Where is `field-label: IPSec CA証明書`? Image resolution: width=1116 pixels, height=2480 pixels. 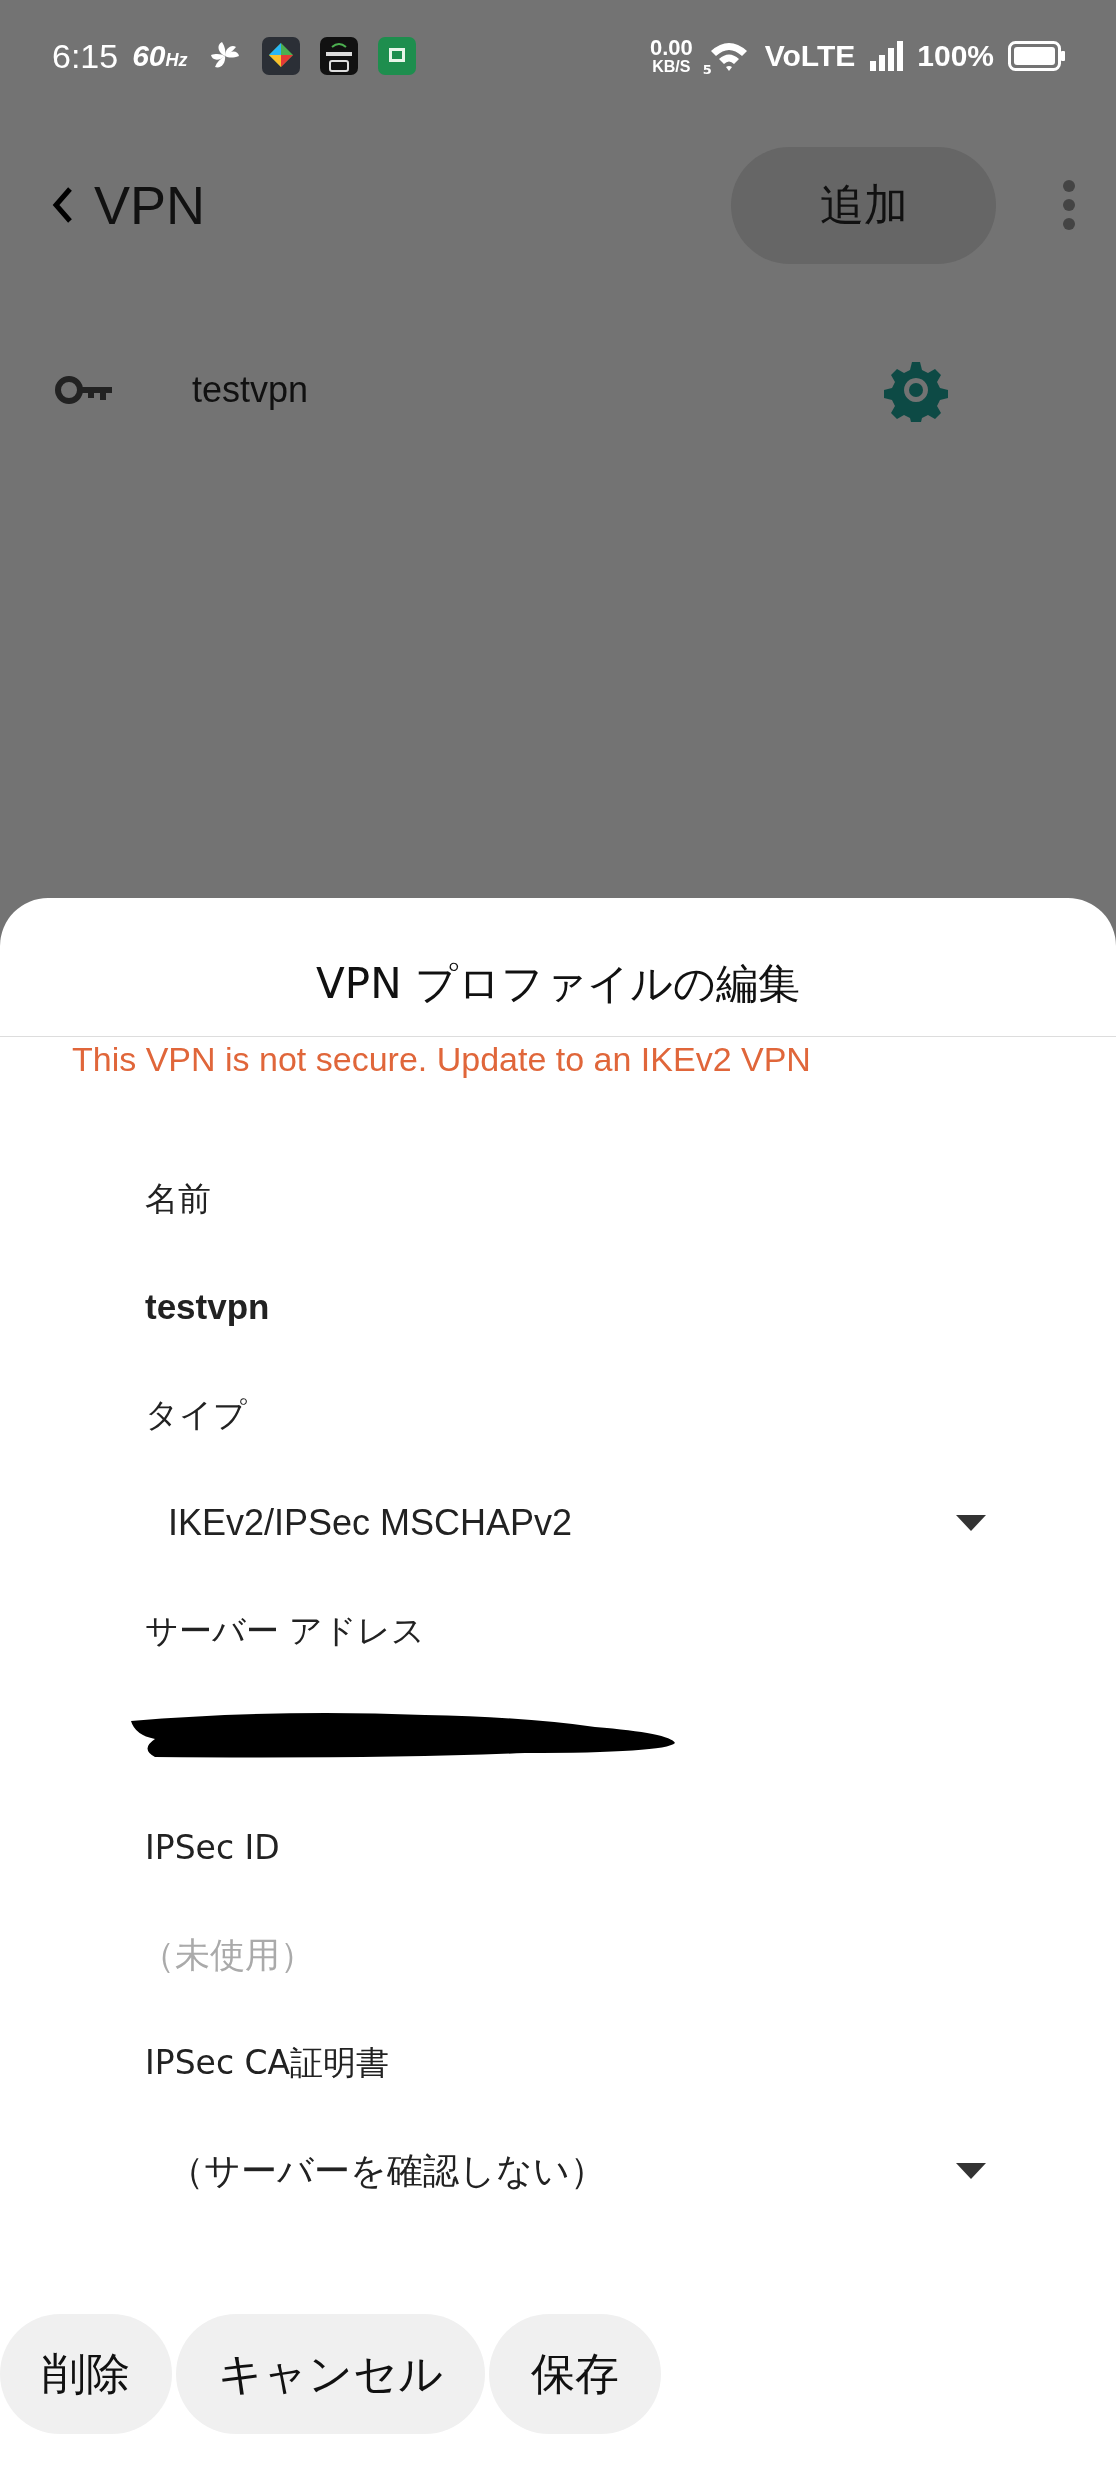
field-label: IPSec CA証明書 is located at coordinates (267, 2062).